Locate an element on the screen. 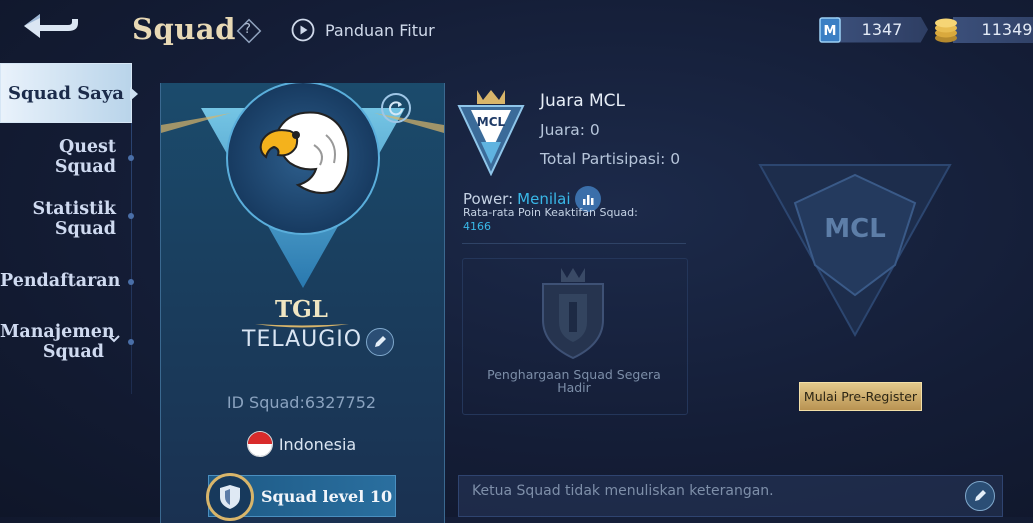  champion-count: Juara: 0 is located at coordinates (570, 130).